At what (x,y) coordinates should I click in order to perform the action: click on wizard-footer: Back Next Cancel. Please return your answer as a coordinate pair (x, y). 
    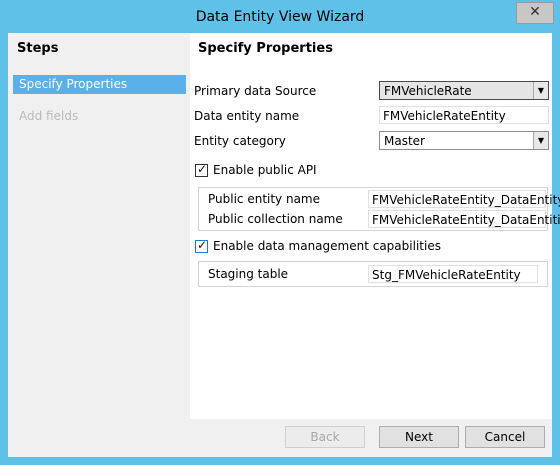
    Looking at the image, I should click on (371, 438).